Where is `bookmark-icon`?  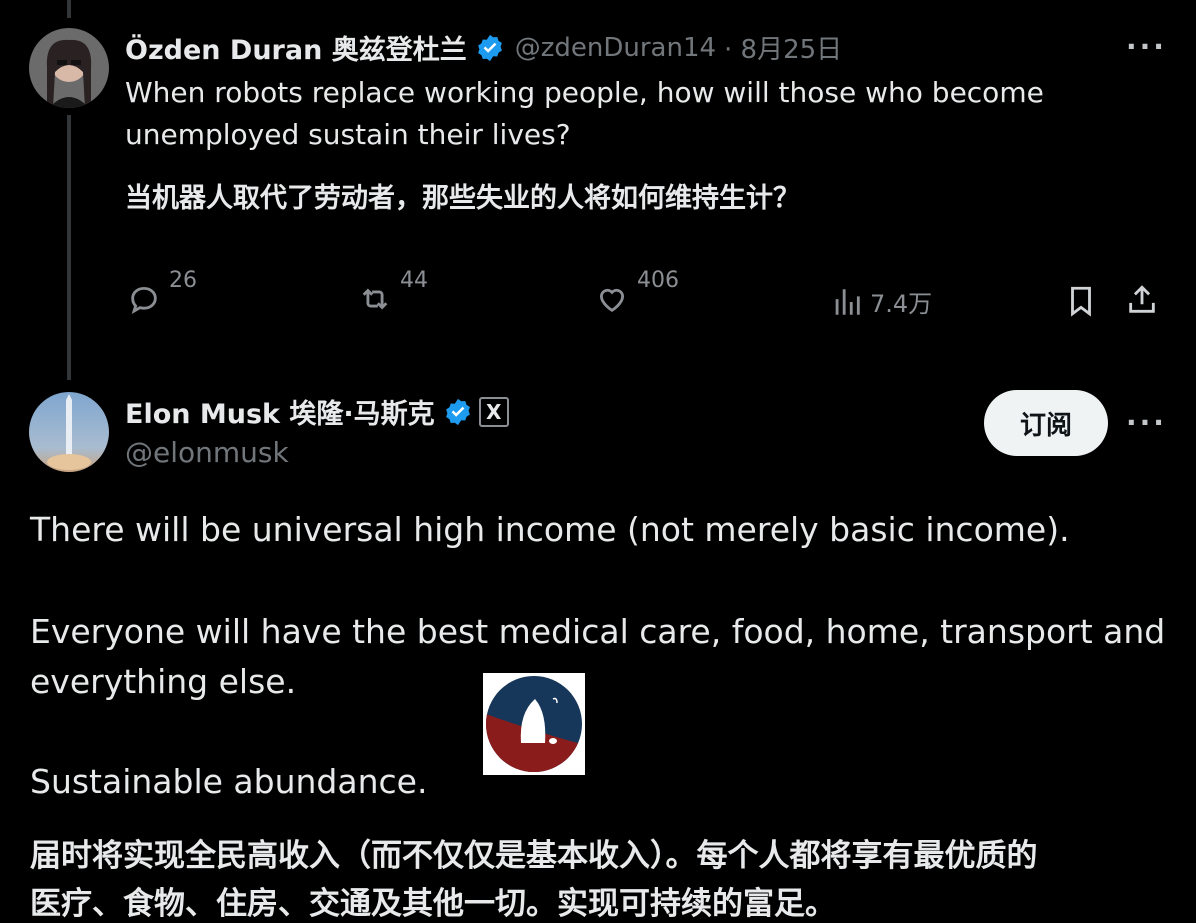
bookmark-icon is located at coordinates (1081, 301).